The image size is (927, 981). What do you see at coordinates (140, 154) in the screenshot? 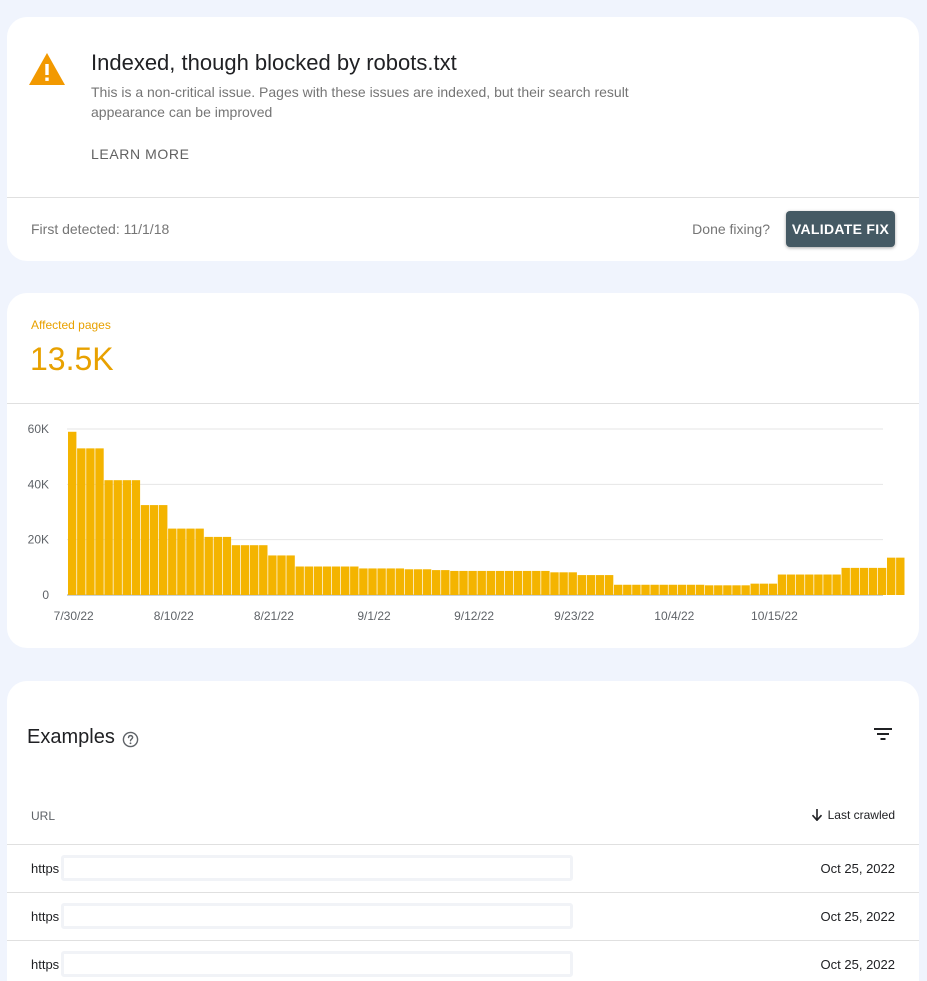
I see `learn-more-link: LEARN MORE` at bounding box center [140, 154].